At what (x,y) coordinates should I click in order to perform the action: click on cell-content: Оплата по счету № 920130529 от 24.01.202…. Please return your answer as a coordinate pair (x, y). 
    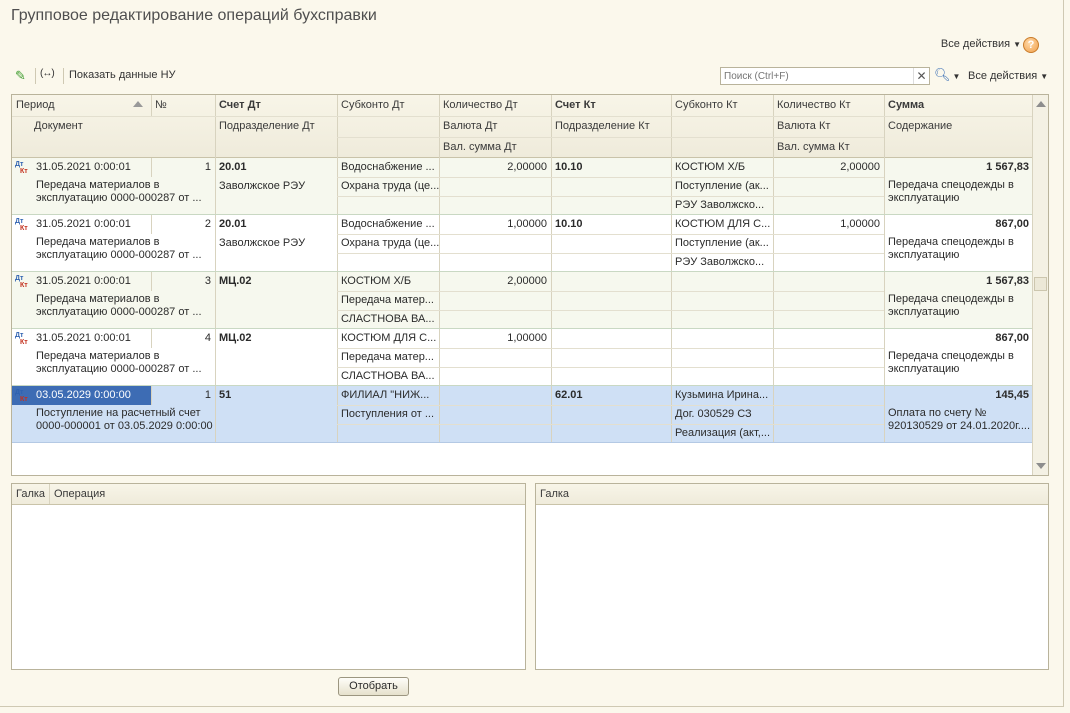
    Looking at the image, I should click on (958, 422).